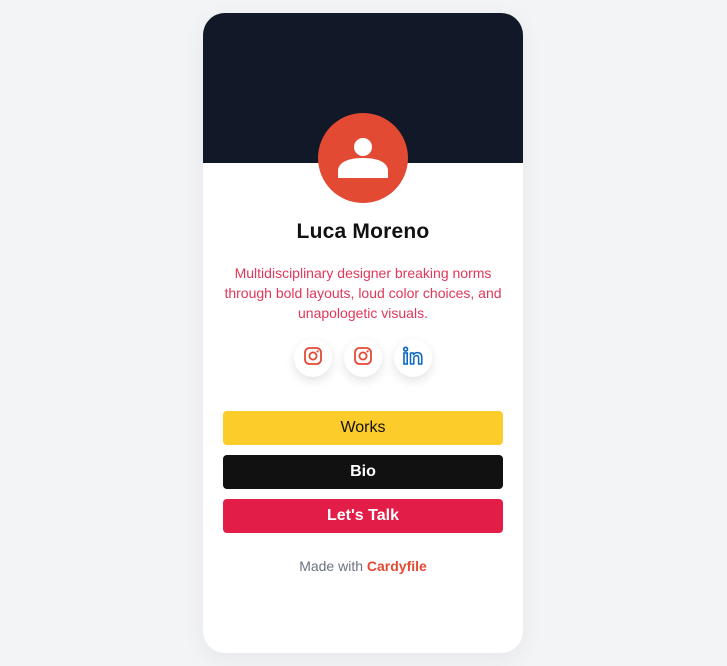 Image resolution: width=727 pixels, height=666 pixels. Describe the element at coordinates (397, 566) in the screenshot. I see `brand-link: Cardyfile` at that location.